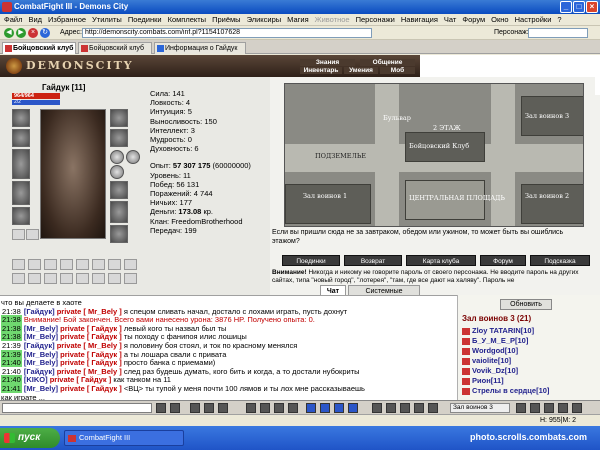  I want to click on bracer-slot, so click(21, 138).